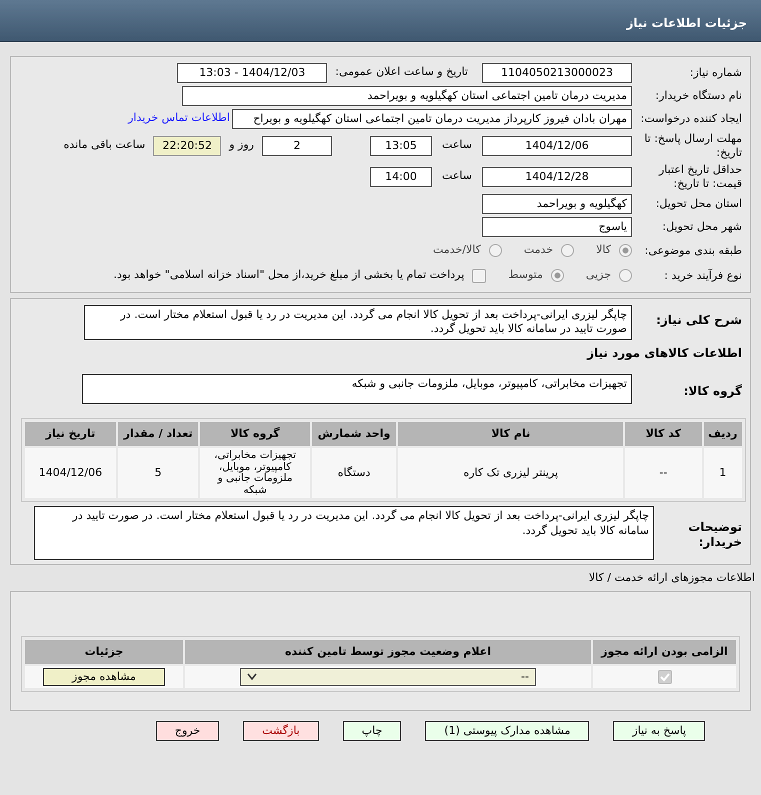 This screenshot has height=795, width=761. Describe the element at coordinates (70, 434) in the screenshot. I see `column-header: تاریخ نیاز` at that location.